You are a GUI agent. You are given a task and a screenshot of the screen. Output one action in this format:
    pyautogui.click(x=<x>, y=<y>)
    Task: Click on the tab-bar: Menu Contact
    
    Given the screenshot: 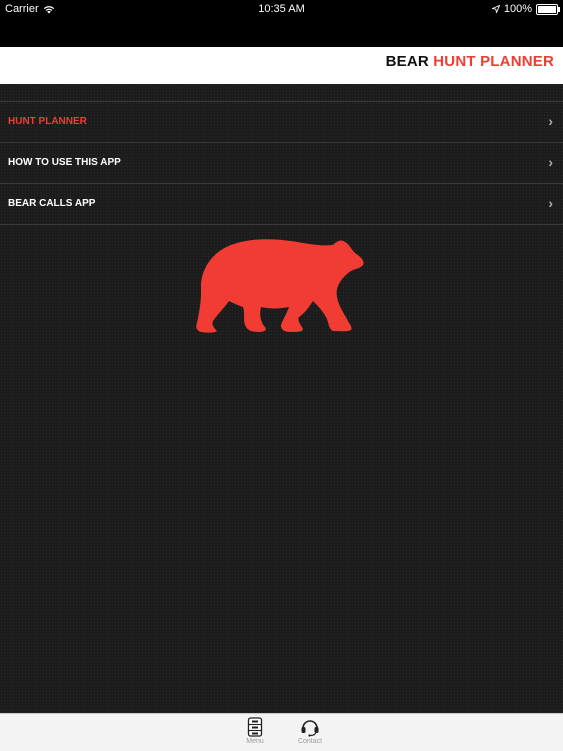 What is the action you would take?
    pyautogui.click(x=281, y=732)
    